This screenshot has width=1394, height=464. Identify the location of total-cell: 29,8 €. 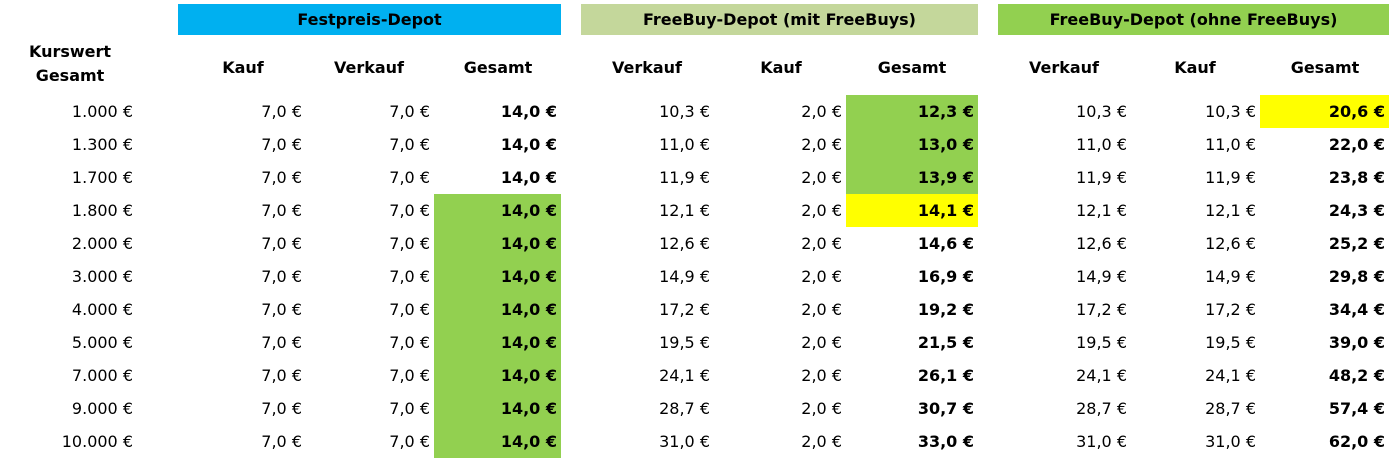
(1356, 276).